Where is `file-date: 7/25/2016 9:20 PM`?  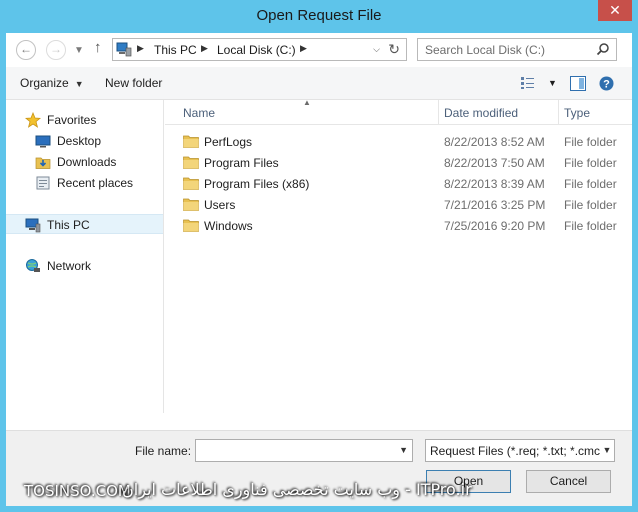 file-date: 7/25/2016 9:20 PM is located at coordinates (495, 226).